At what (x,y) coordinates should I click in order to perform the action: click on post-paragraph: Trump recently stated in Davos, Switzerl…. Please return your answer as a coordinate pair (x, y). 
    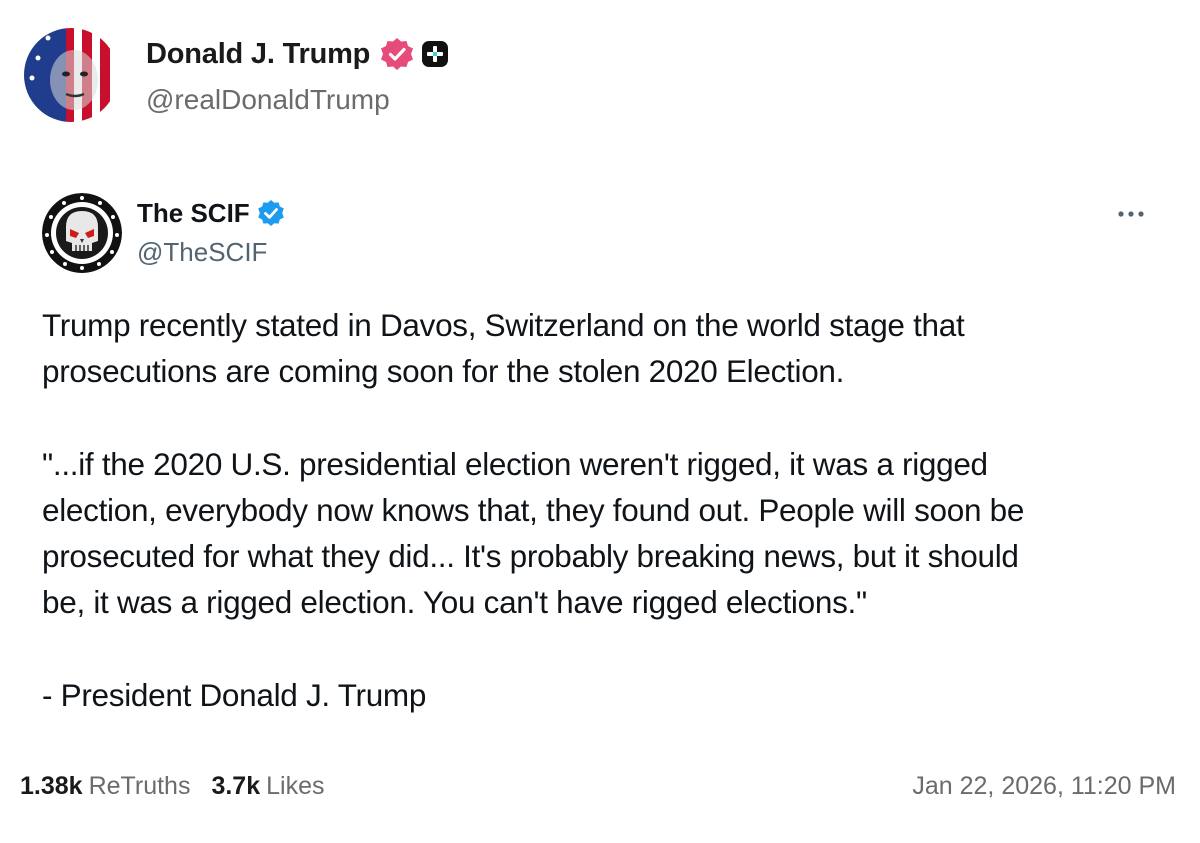
    Looking at the image, I should click on (503, 348).